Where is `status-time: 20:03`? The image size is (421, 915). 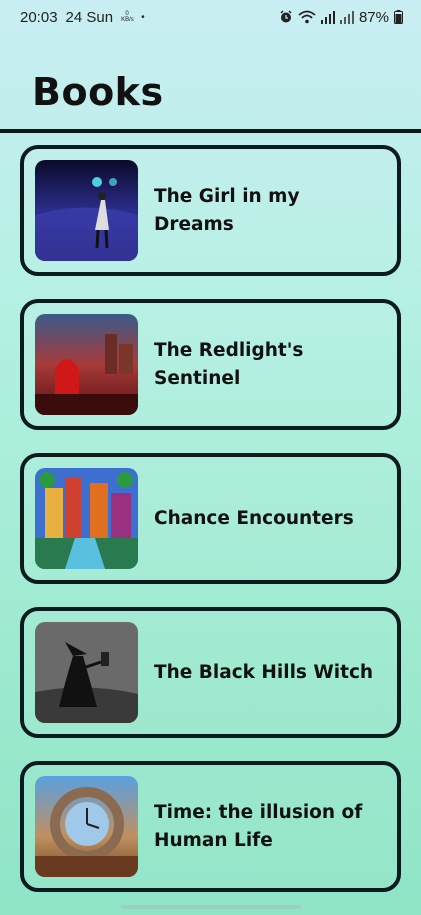 status-time: 20:03 is located at coordinates (39, 17).